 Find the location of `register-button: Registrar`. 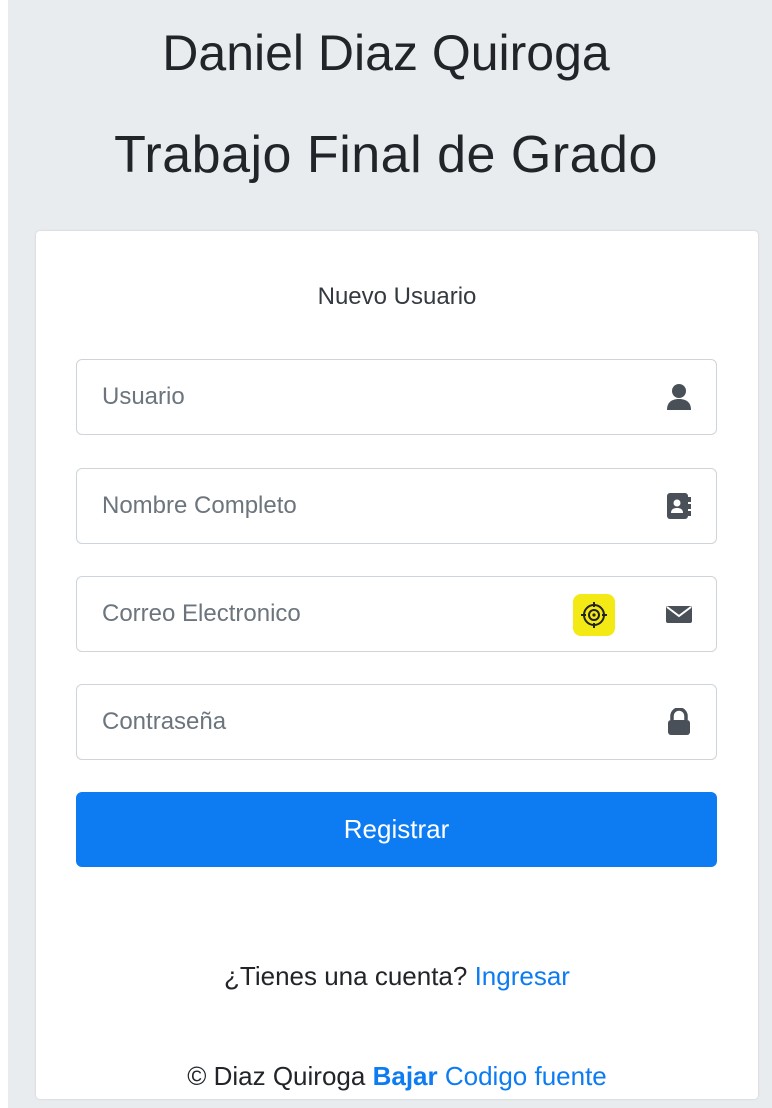

register-button: Registrar is located at coordinates (396, 829).